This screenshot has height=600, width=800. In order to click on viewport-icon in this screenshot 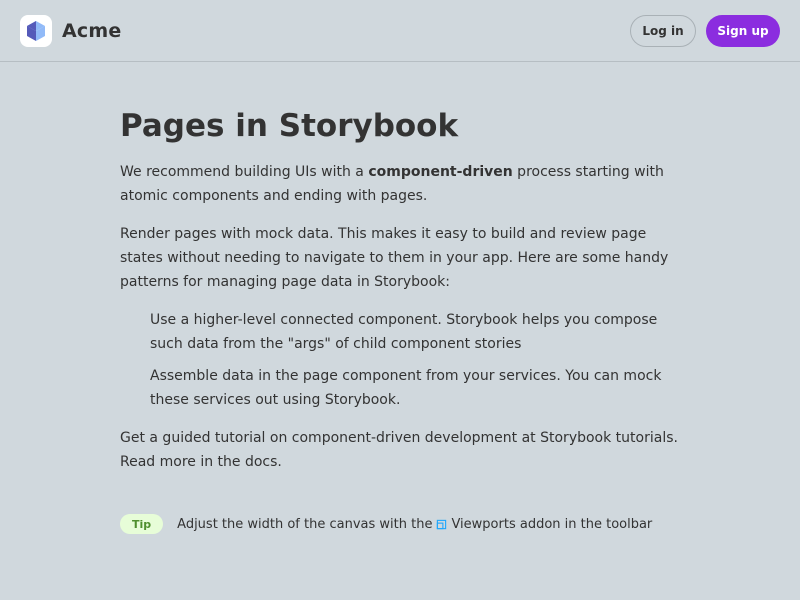, I will do `click(442, 524)`.